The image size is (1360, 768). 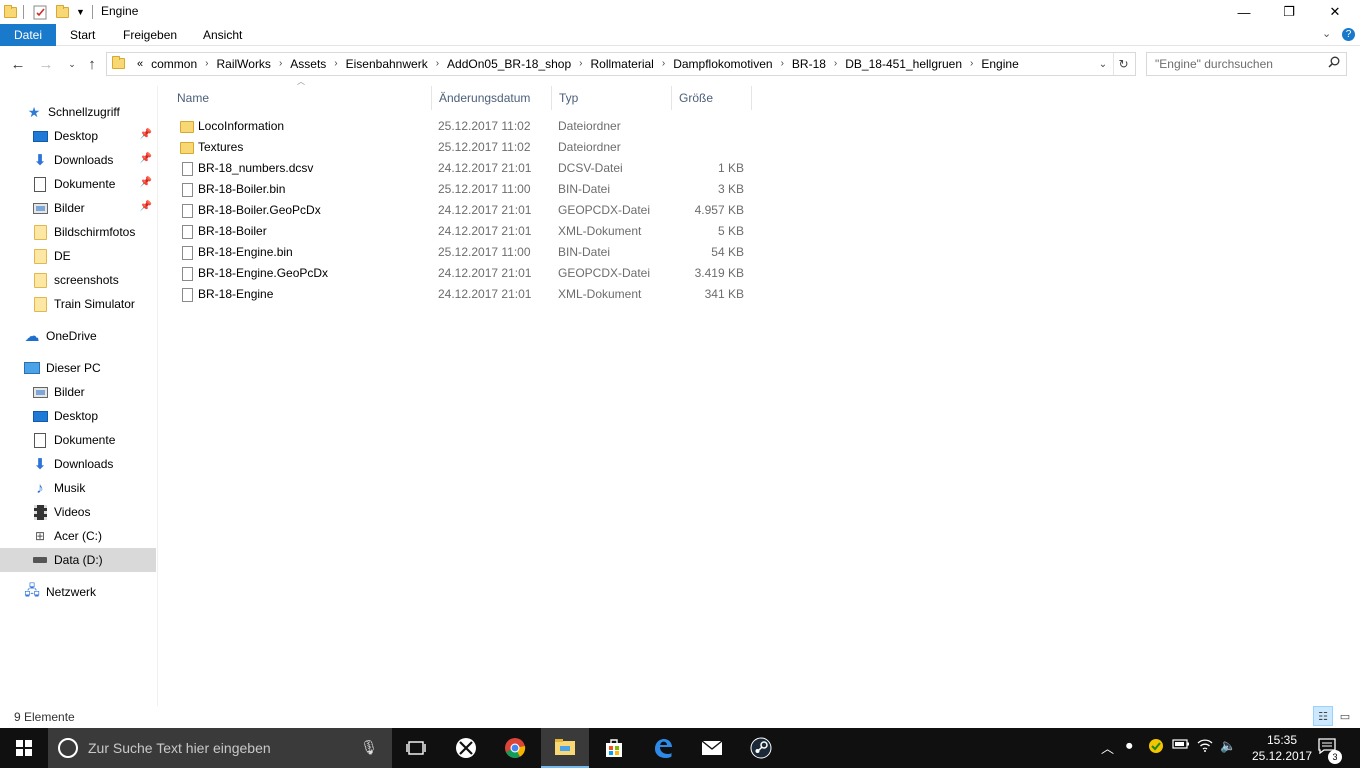 What do you see at coordinates (78, 160) in the screenshot?
I see `nav-item-downloads: ⬇ Downloads 📌` at bounding box center [78, 160].